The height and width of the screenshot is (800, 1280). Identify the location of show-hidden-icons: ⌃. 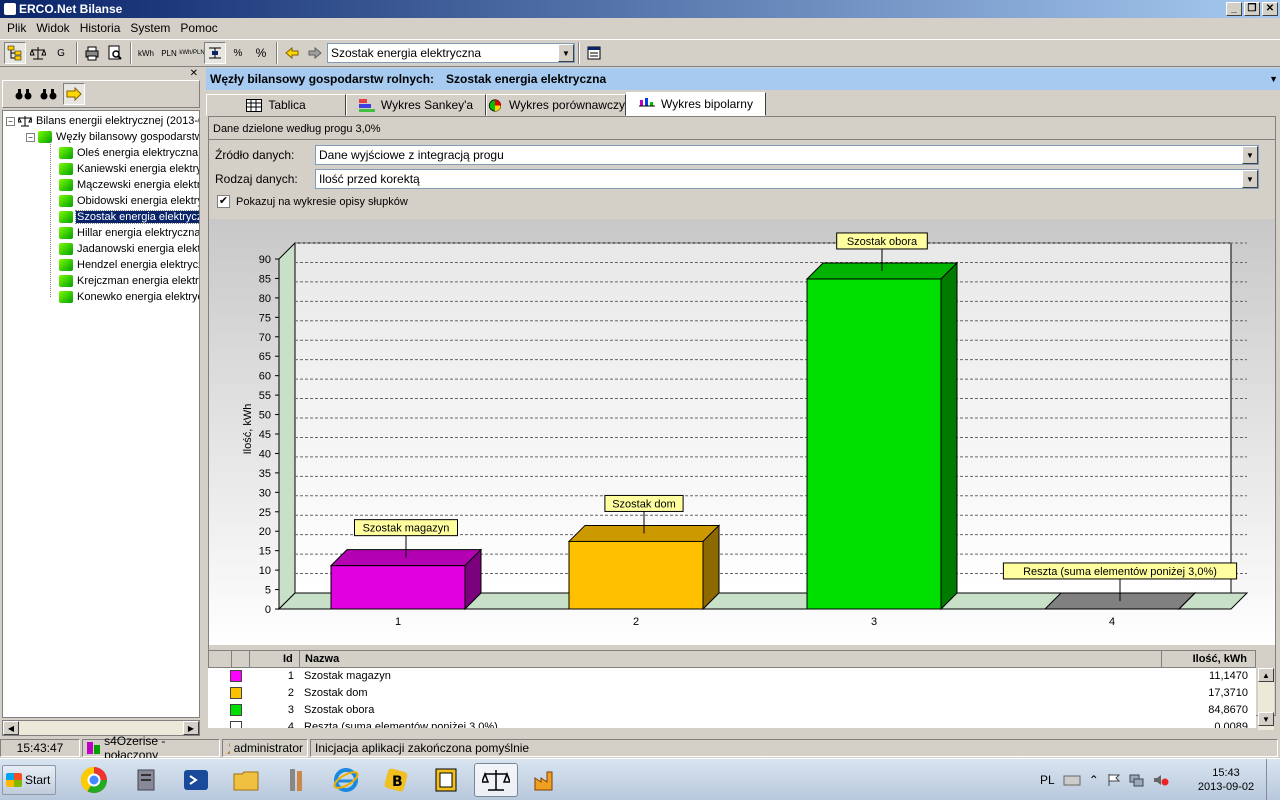
(1094, 780).